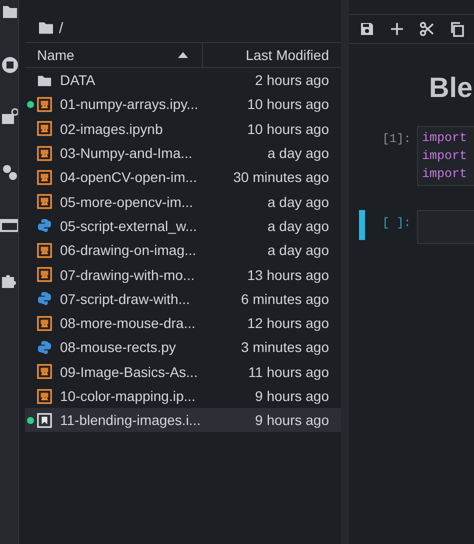  I want to click on file-row: 06-drawing-on-imag... a day ago, so click(183, 250).